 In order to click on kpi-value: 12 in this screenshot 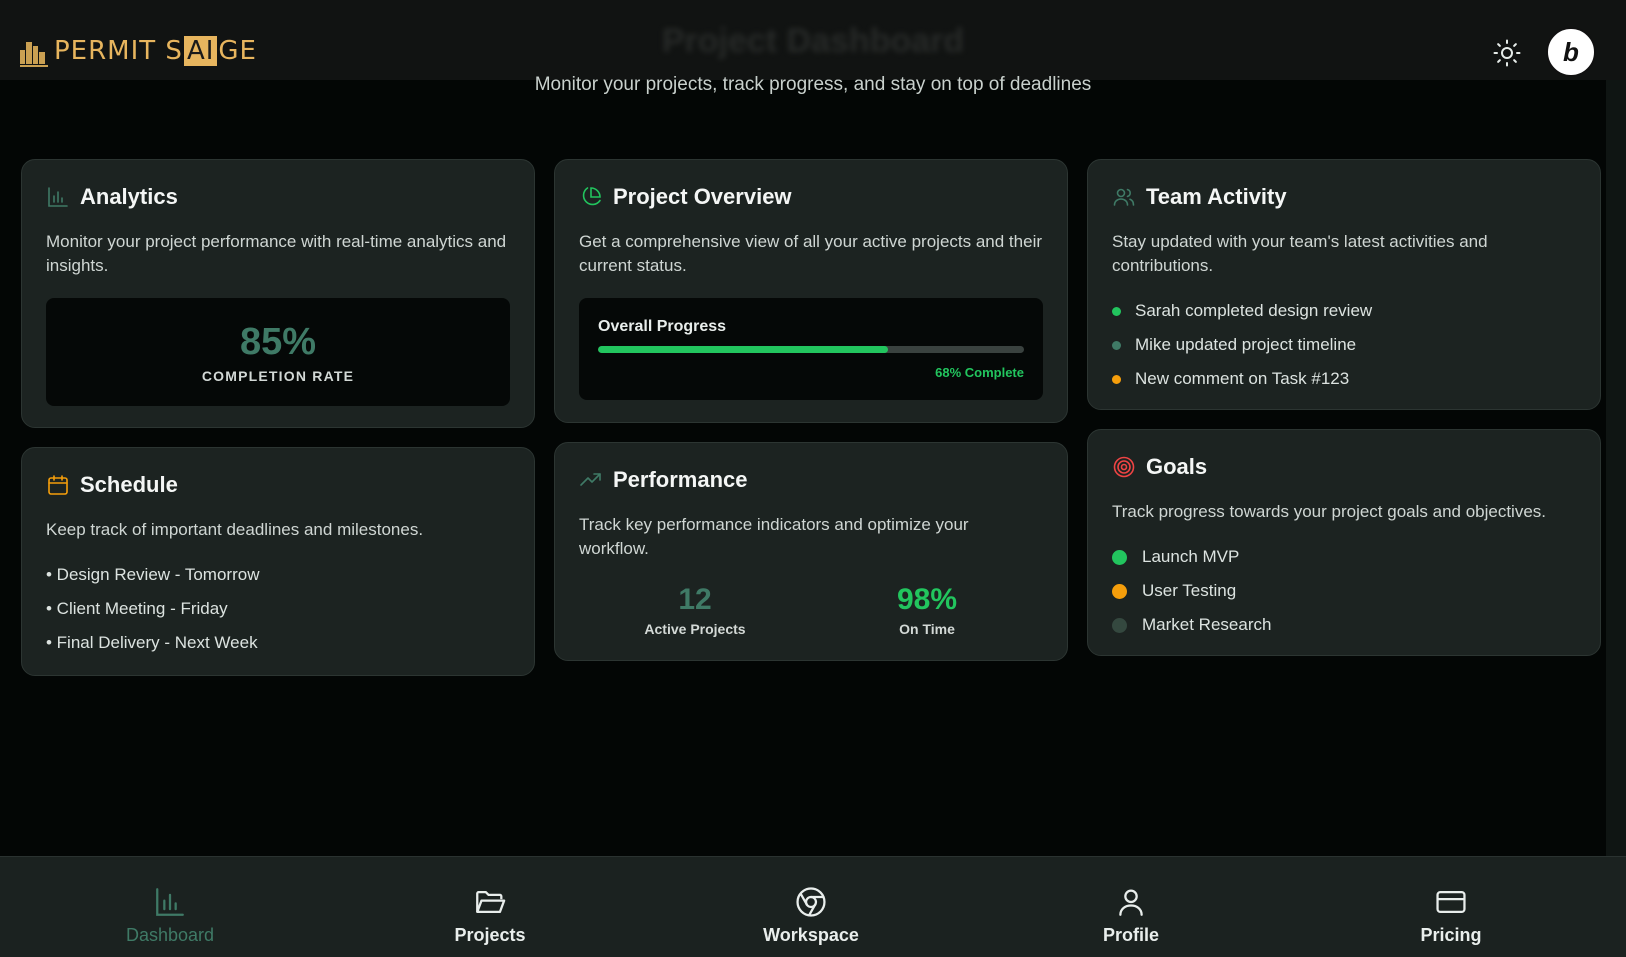, I will do `click(695, 599)`.